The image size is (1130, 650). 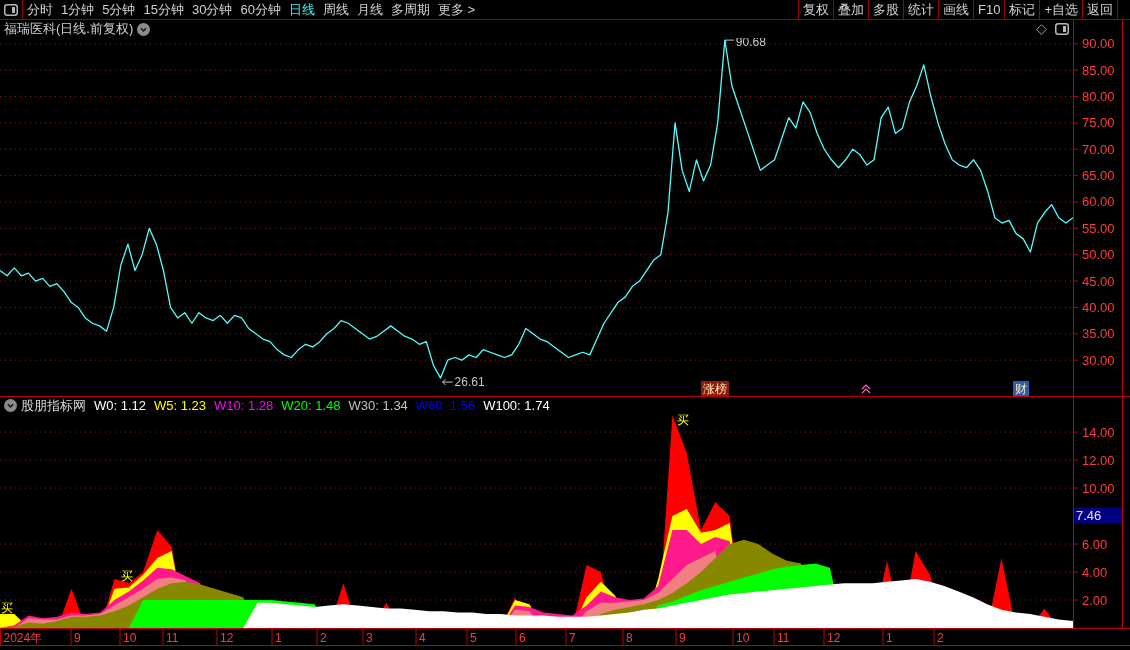 What do you see at coordinates (715, 388) in the screenshot?
I see `event-tag: 涨榜` at bounding box center [715, 388].